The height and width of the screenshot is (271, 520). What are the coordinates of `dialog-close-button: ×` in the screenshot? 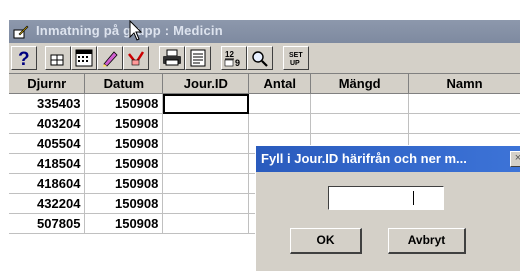 It's located at (515, 159).